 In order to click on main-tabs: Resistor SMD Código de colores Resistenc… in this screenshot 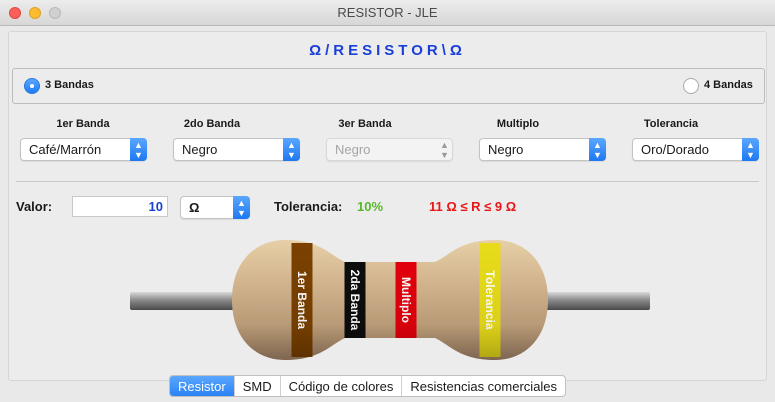, I will do `click(368, 386)`.